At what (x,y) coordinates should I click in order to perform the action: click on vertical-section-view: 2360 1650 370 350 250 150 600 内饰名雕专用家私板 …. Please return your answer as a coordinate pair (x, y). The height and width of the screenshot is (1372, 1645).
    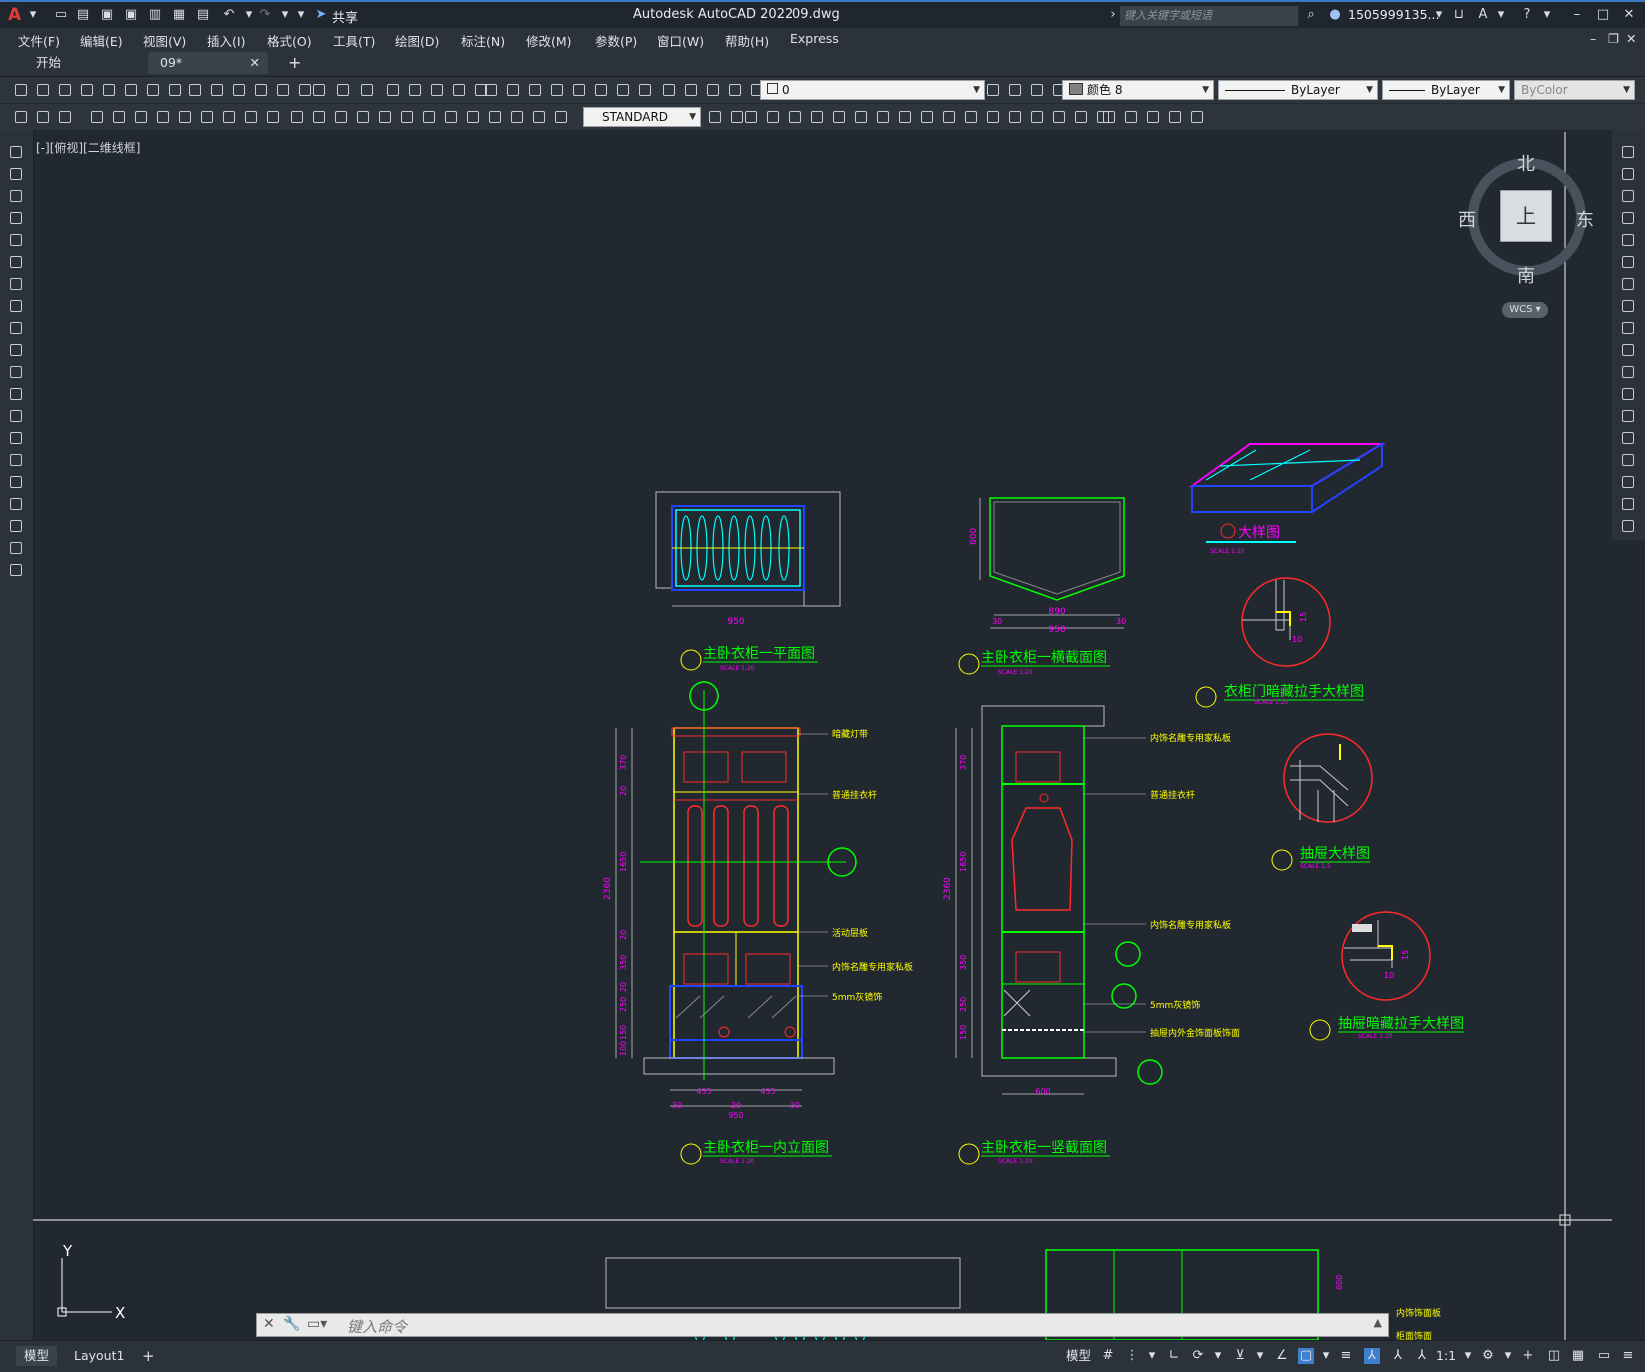
    Looking at the image, I should click on (1091, 935).